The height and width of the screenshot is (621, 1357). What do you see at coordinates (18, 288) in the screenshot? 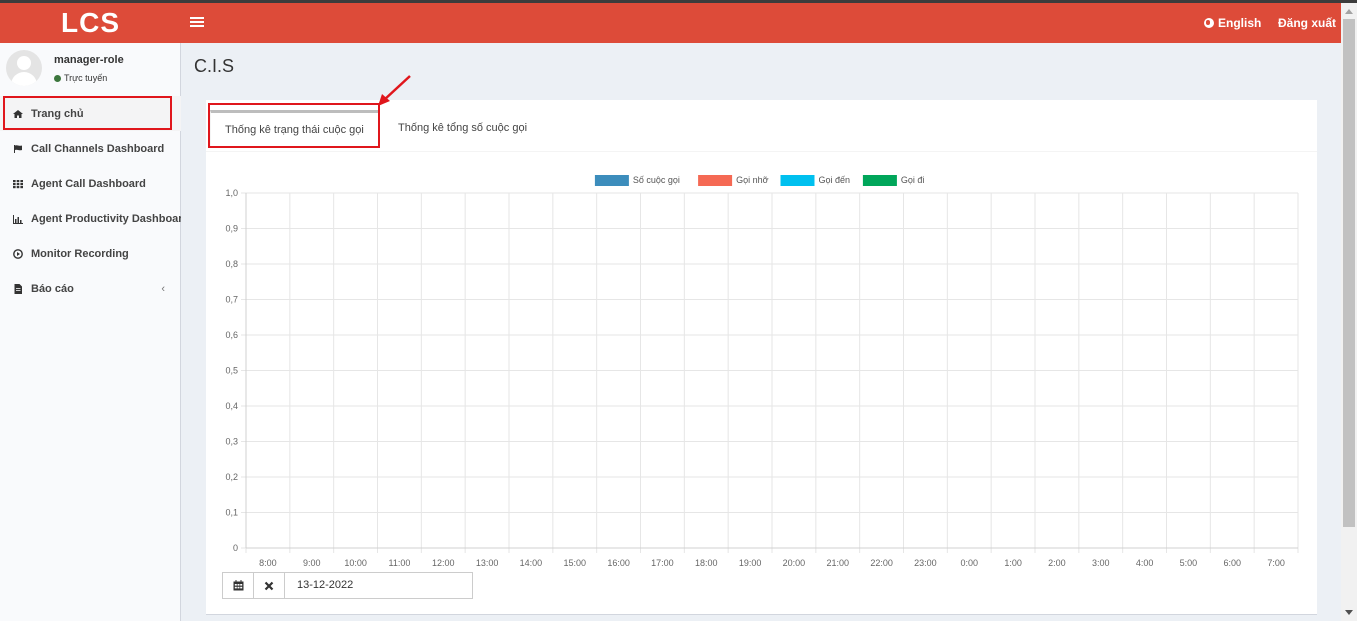
I see `file-icon` at bounding box center [18, 288].